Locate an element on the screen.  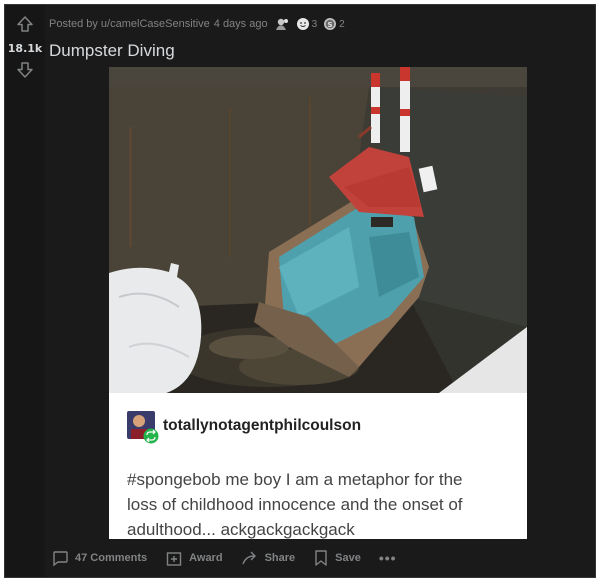
comment-icon is located at coordinates (60, 559).